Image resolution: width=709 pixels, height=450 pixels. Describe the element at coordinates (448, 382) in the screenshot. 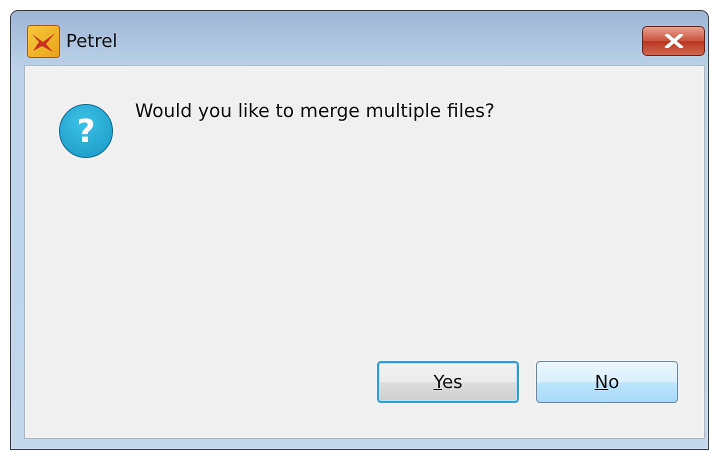

I see `dialog-button: Yes` at that location.